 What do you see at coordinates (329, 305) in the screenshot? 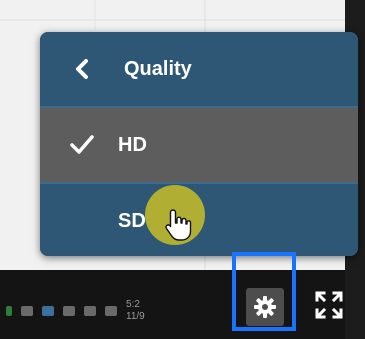
I see `fullscreen-icon` at bounding box center [329, 305].